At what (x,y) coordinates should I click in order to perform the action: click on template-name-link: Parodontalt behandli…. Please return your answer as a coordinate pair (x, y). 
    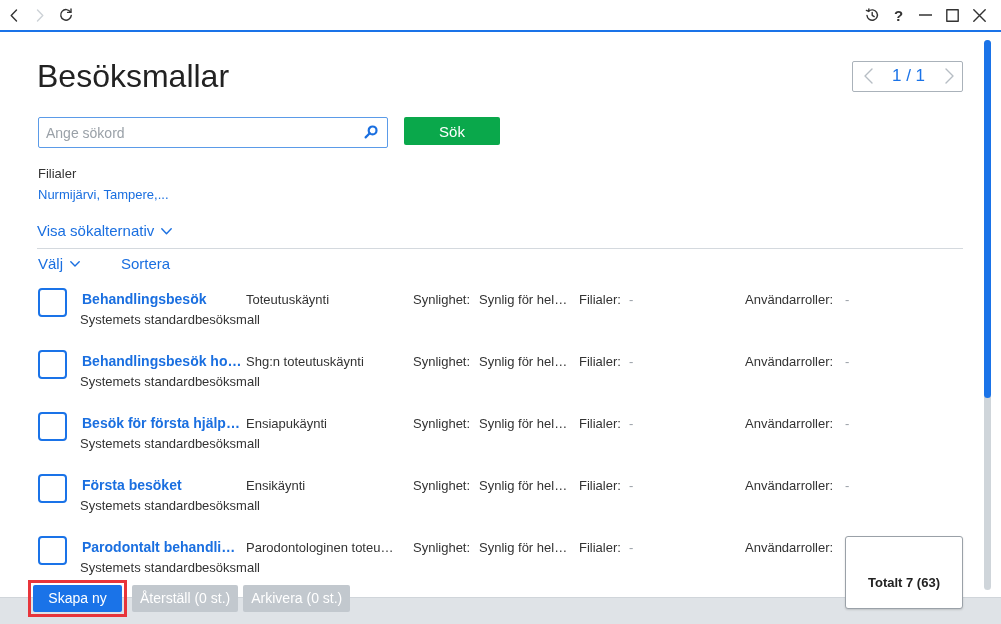
    Looking at the image, I should click on (159, 547).